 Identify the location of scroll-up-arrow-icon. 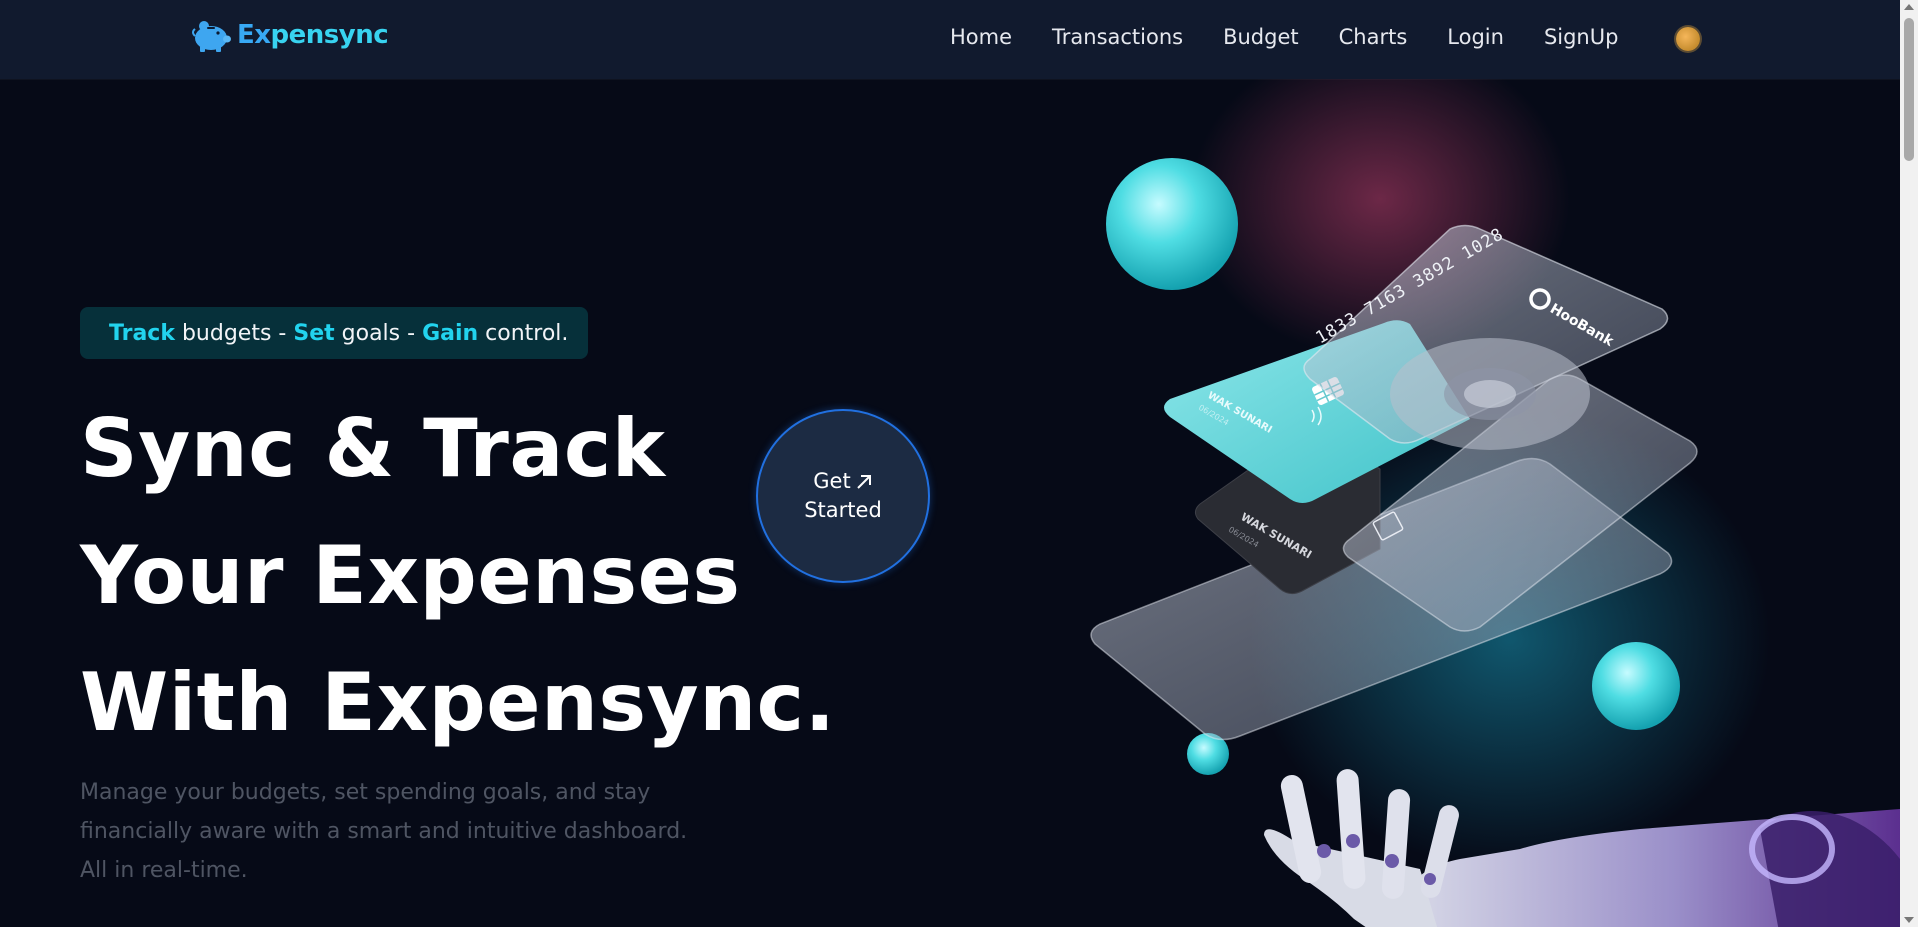
(1909, 7).